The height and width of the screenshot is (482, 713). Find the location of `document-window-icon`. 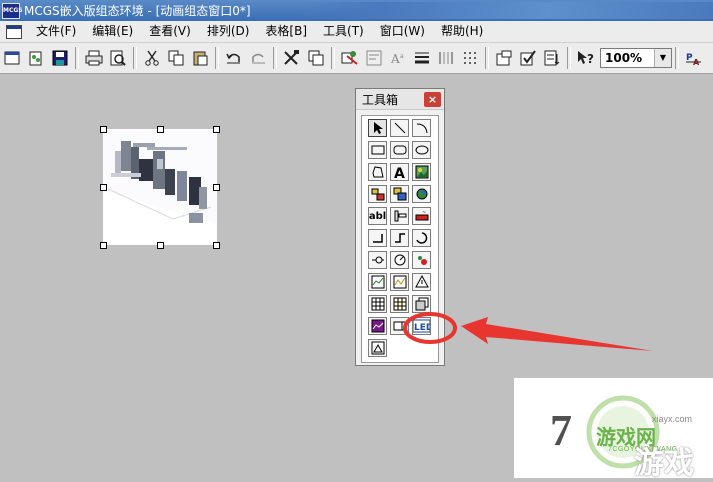

document-window-icon is located at coordinates (14, 31).